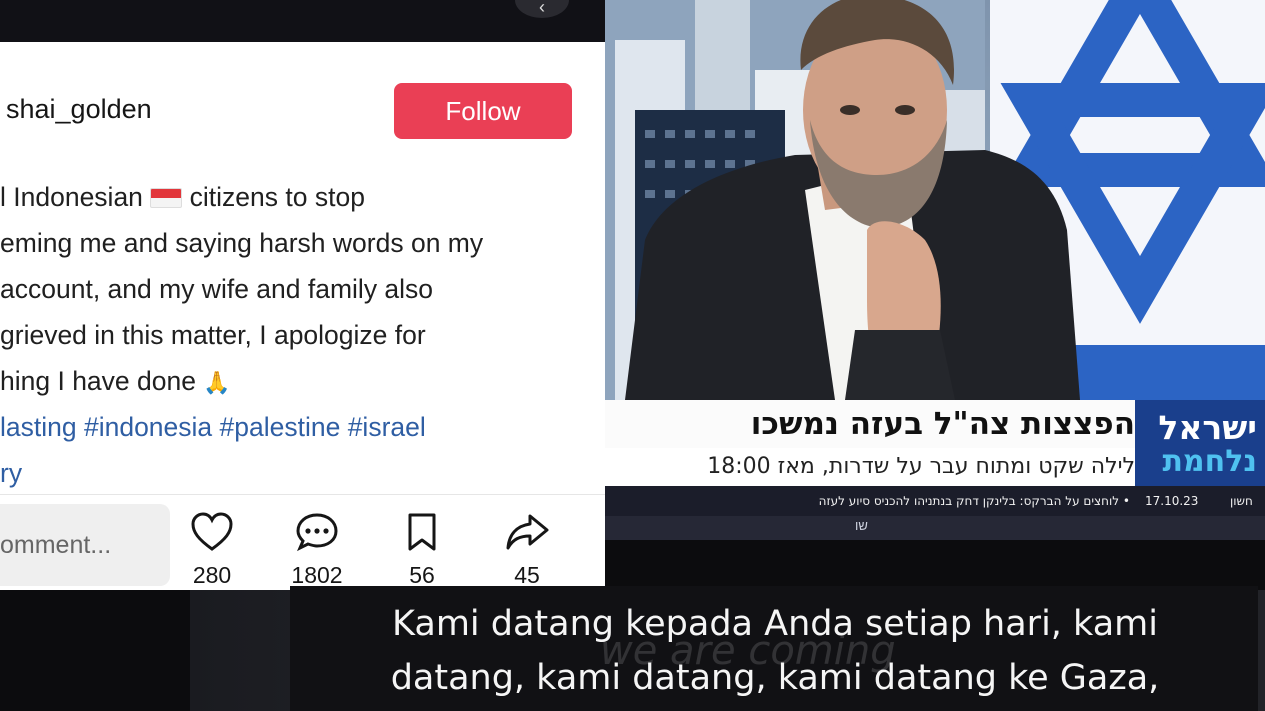 This screenshot has width=1265, height=711. I want to click on share-count: 45, so click(527, 575).